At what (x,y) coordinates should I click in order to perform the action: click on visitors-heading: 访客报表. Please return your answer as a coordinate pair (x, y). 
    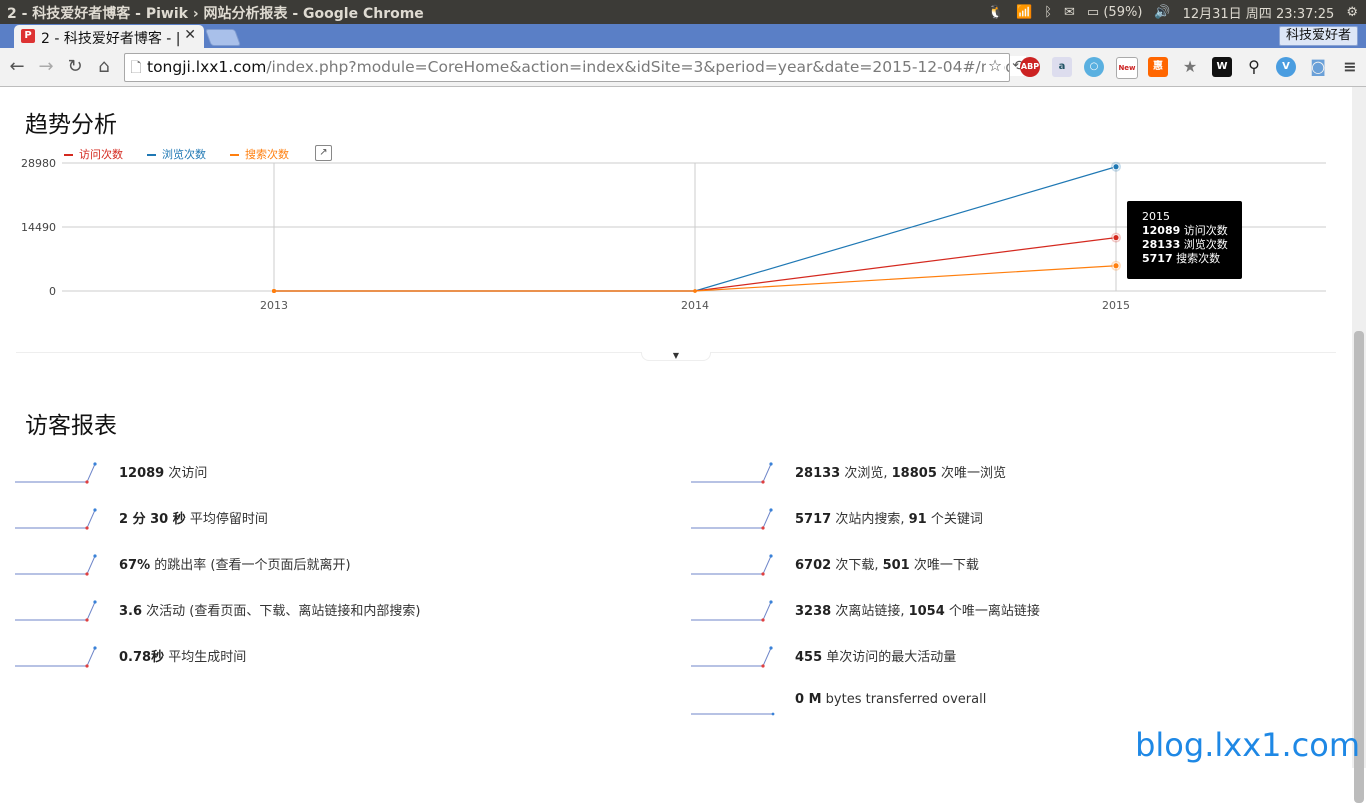
    Looking at the image, I should click on (71, 426).